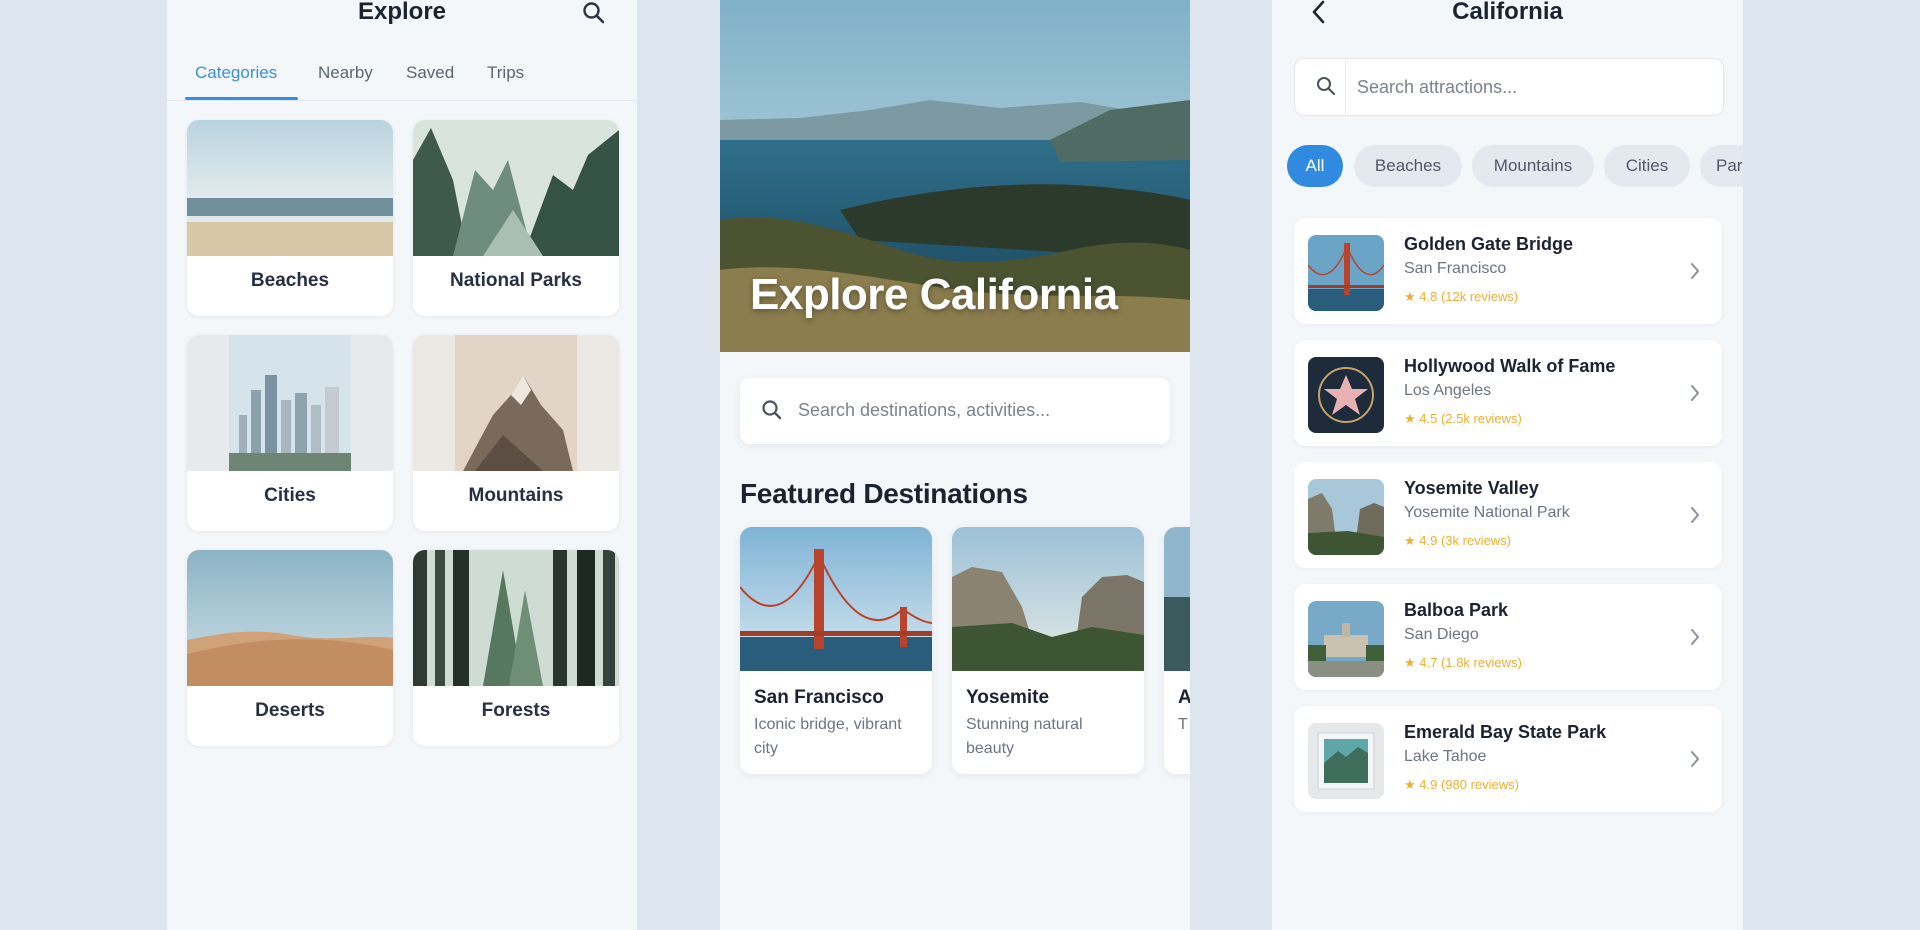  Describe the element at coordinates (1346, 273) in the screenshot. I see `golden-gate-thumbnail` at that location.